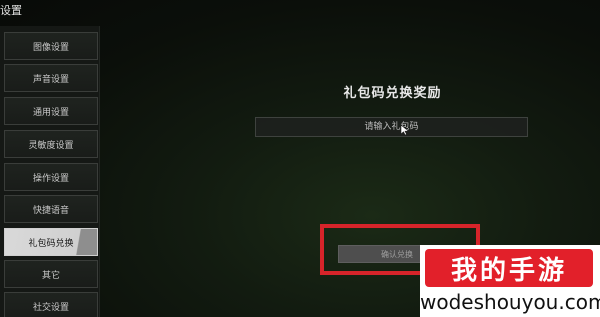 This screenshot has width=600, height=317. What do you see at coordinates (51, 209) in the screenshot?
I see `sidebar-item-quick-voice: 快捷语音` at bounding box center [51, 209].